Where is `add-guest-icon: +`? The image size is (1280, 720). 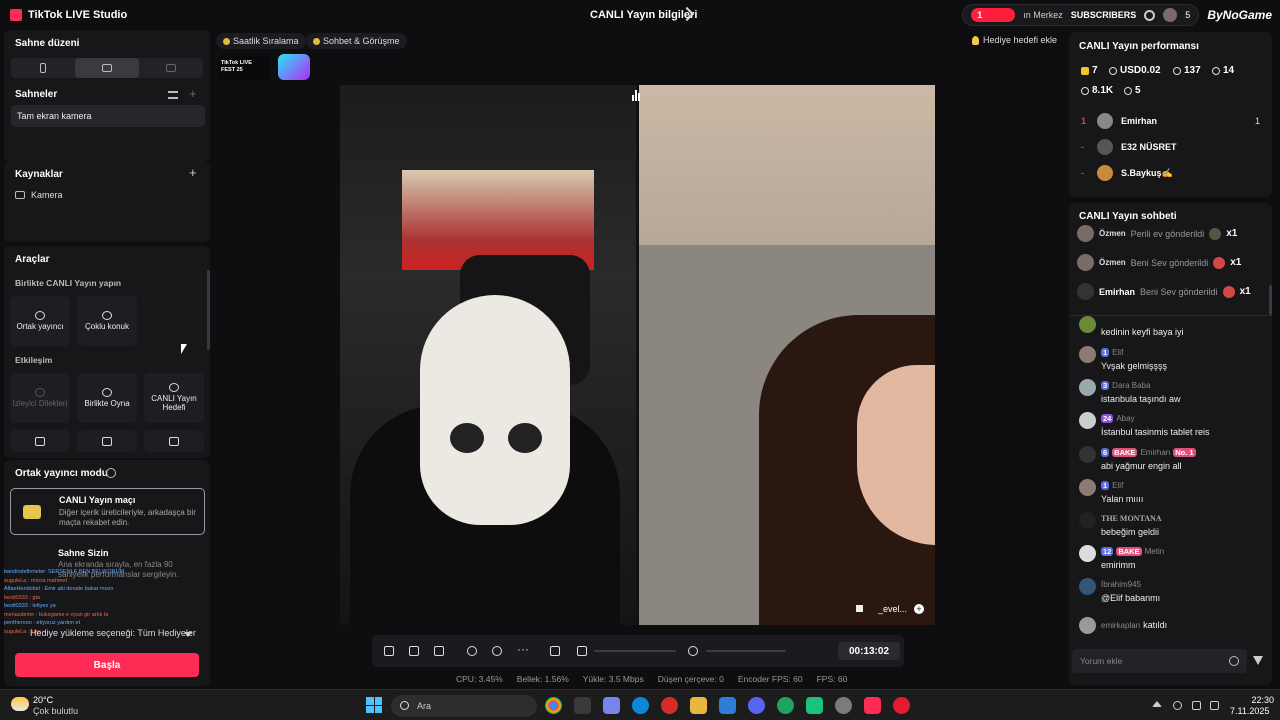 add-guest-icon: + is located at coordinates (919, 609).